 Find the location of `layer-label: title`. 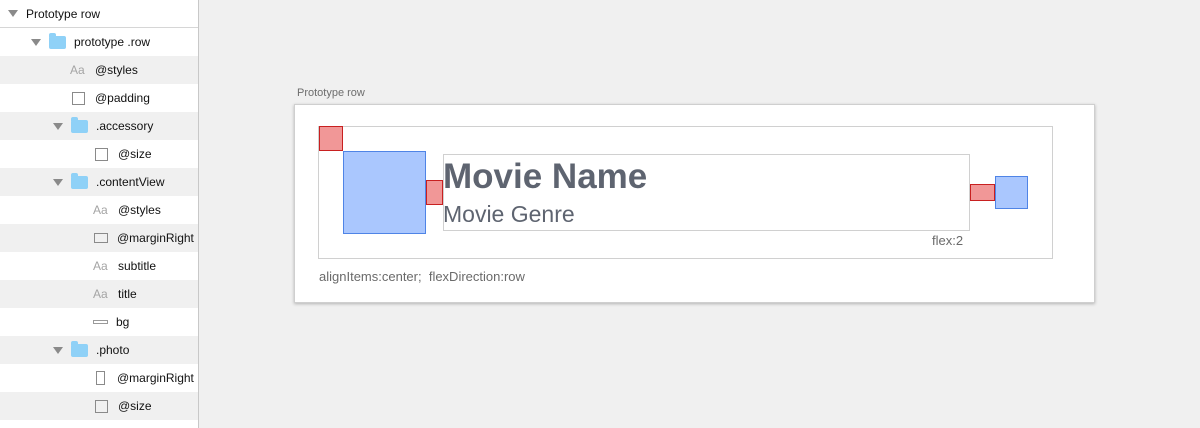

layer-label: title is located at coordinates (127, 294).